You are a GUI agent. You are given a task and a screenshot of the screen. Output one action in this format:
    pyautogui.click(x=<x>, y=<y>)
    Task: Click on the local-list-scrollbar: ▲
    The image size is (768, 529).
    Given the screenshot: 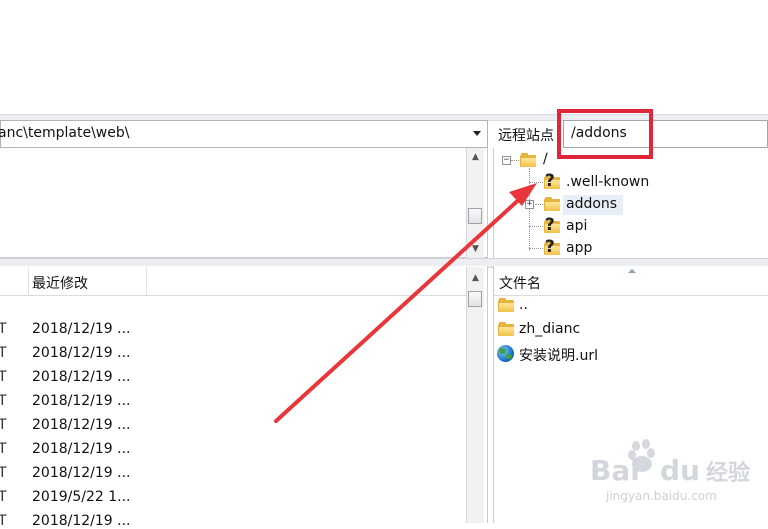 What is the action you would take?
    pyautogui.click(x=475, y=395)
    